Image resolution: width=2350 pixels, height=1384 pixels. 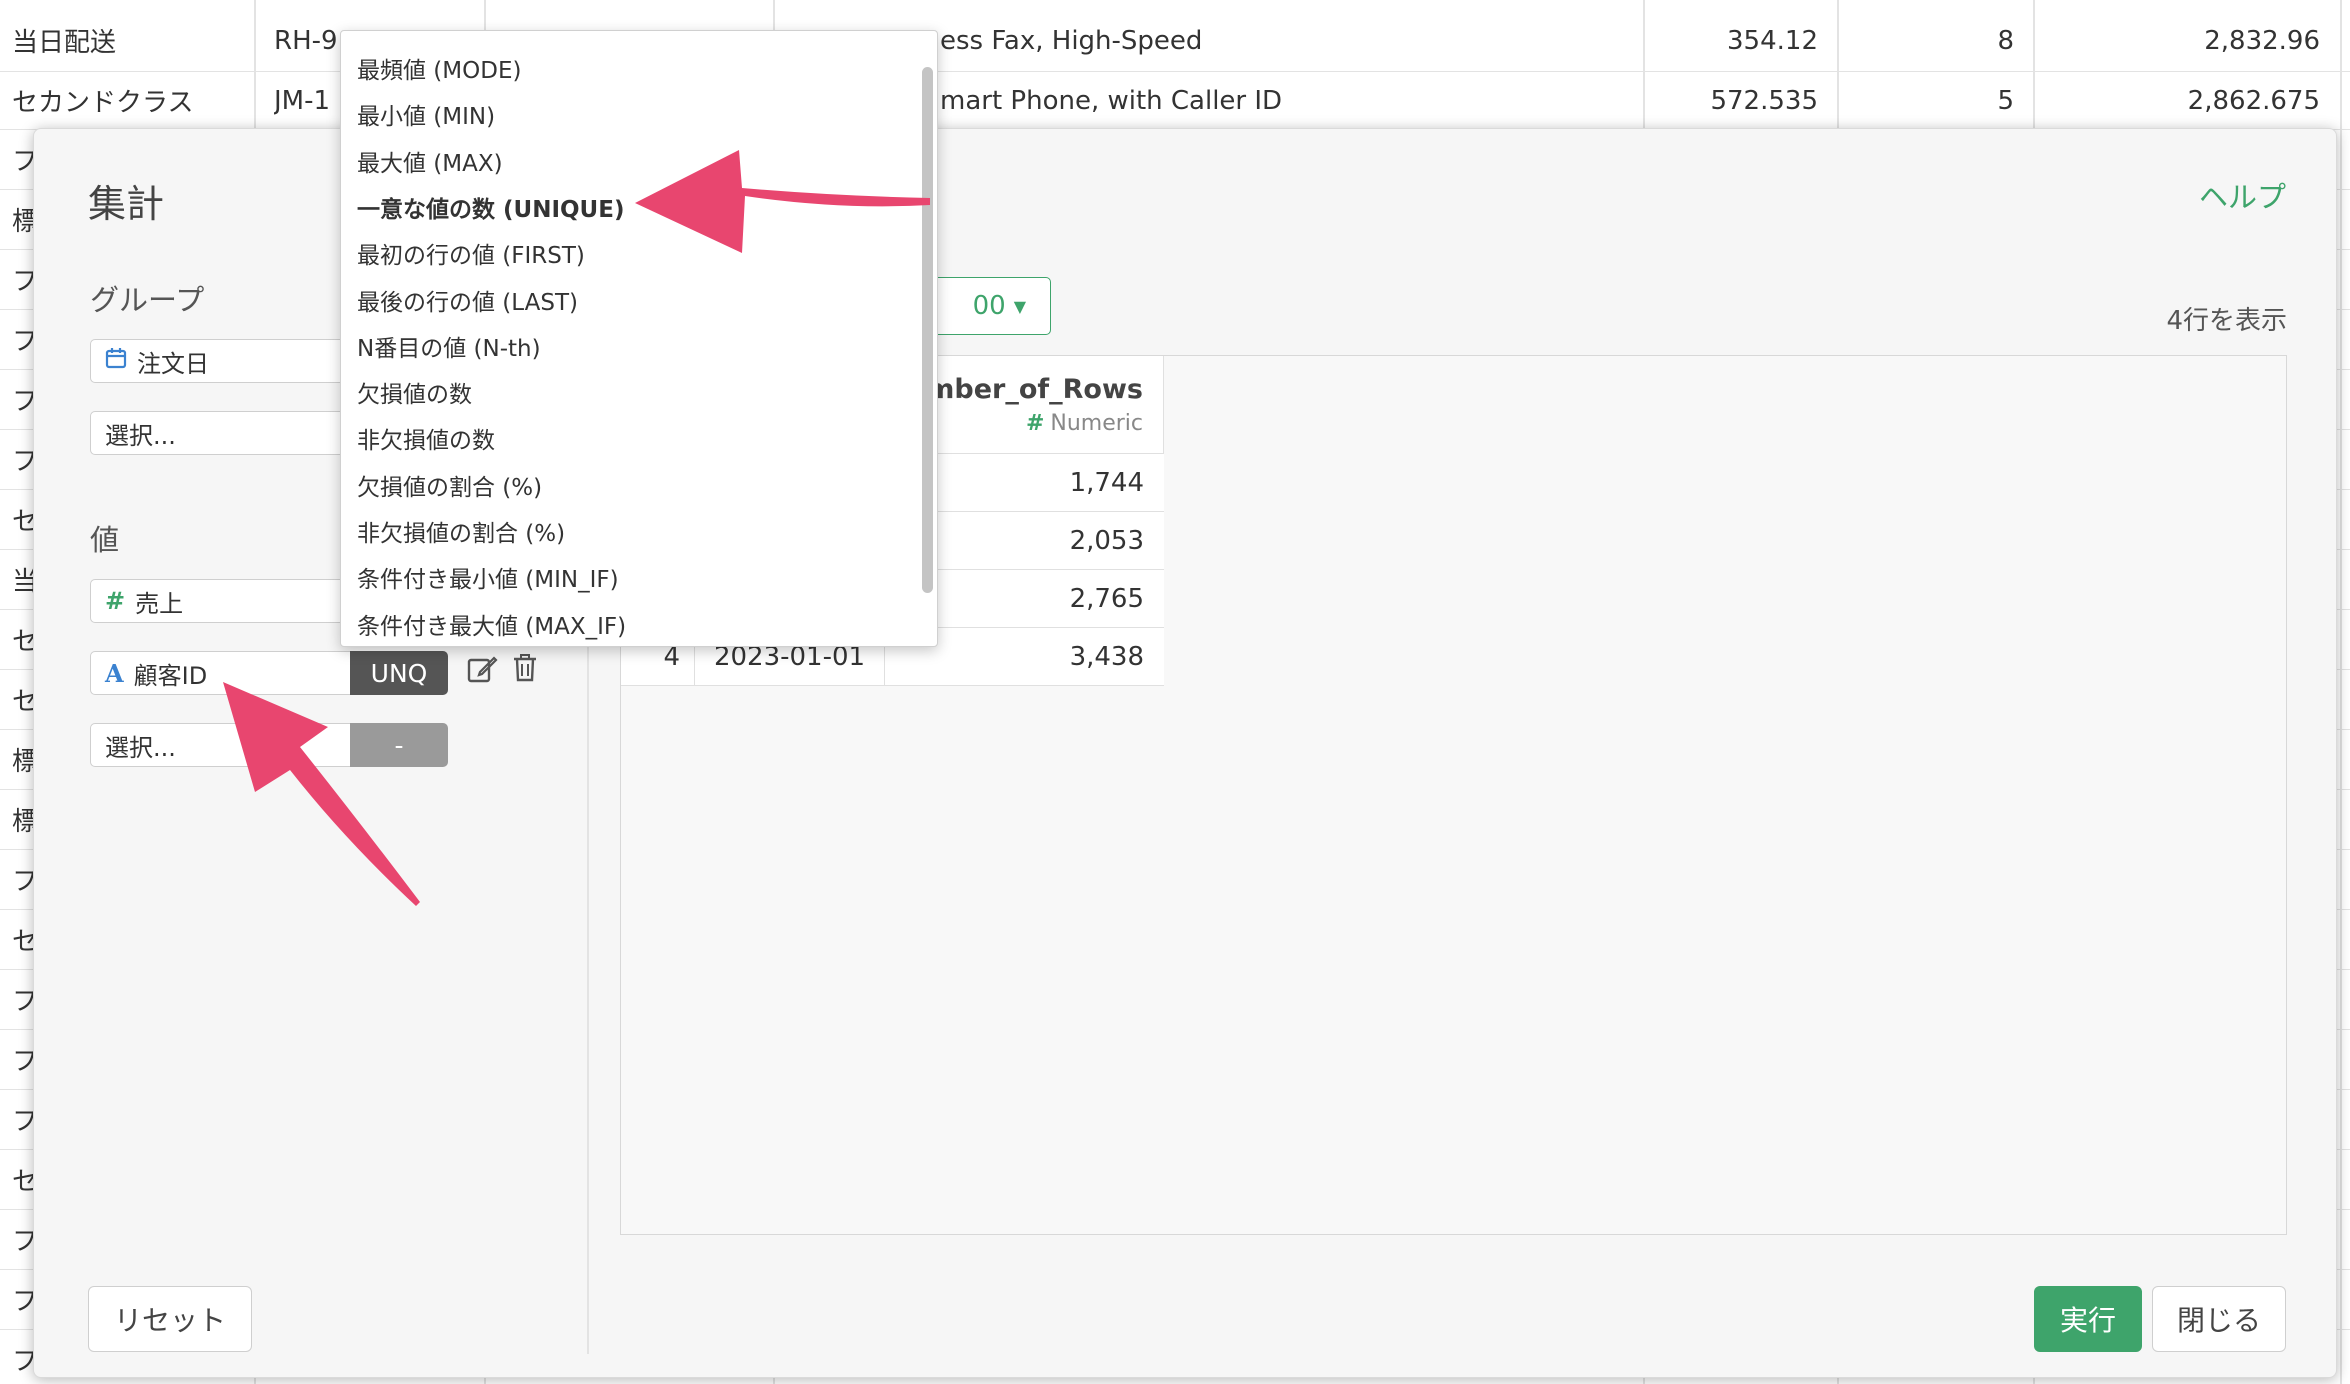 I want to click on calendar-icon, so click(x=116, y=361).